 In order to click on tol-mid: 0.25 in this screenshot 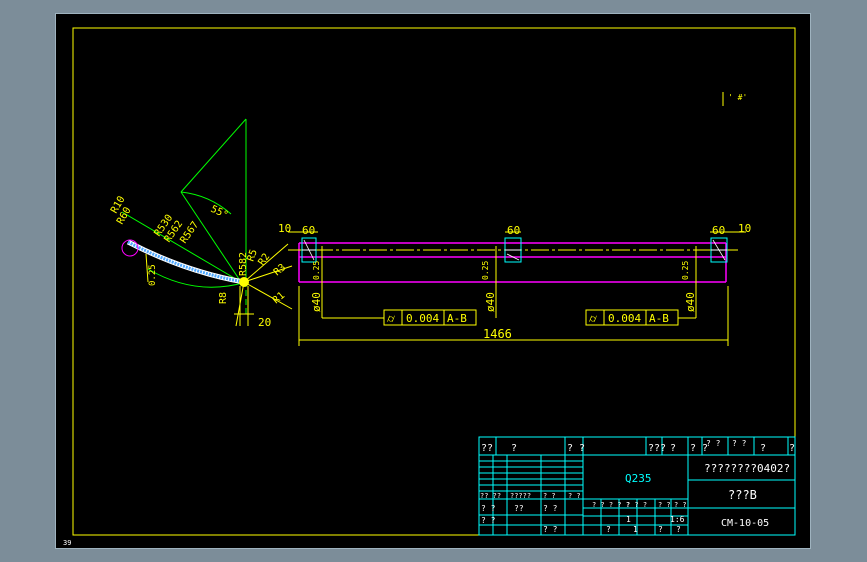, I will do `click(485, 270)`.